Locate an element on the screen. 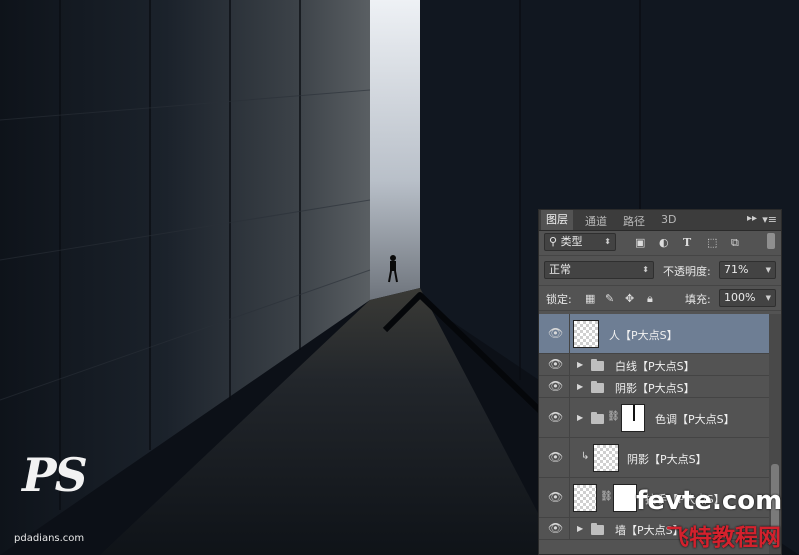 This screenshot has width=799, height=555. lock-all-icon: 🔒︎ is located at coordinates (650, 299).